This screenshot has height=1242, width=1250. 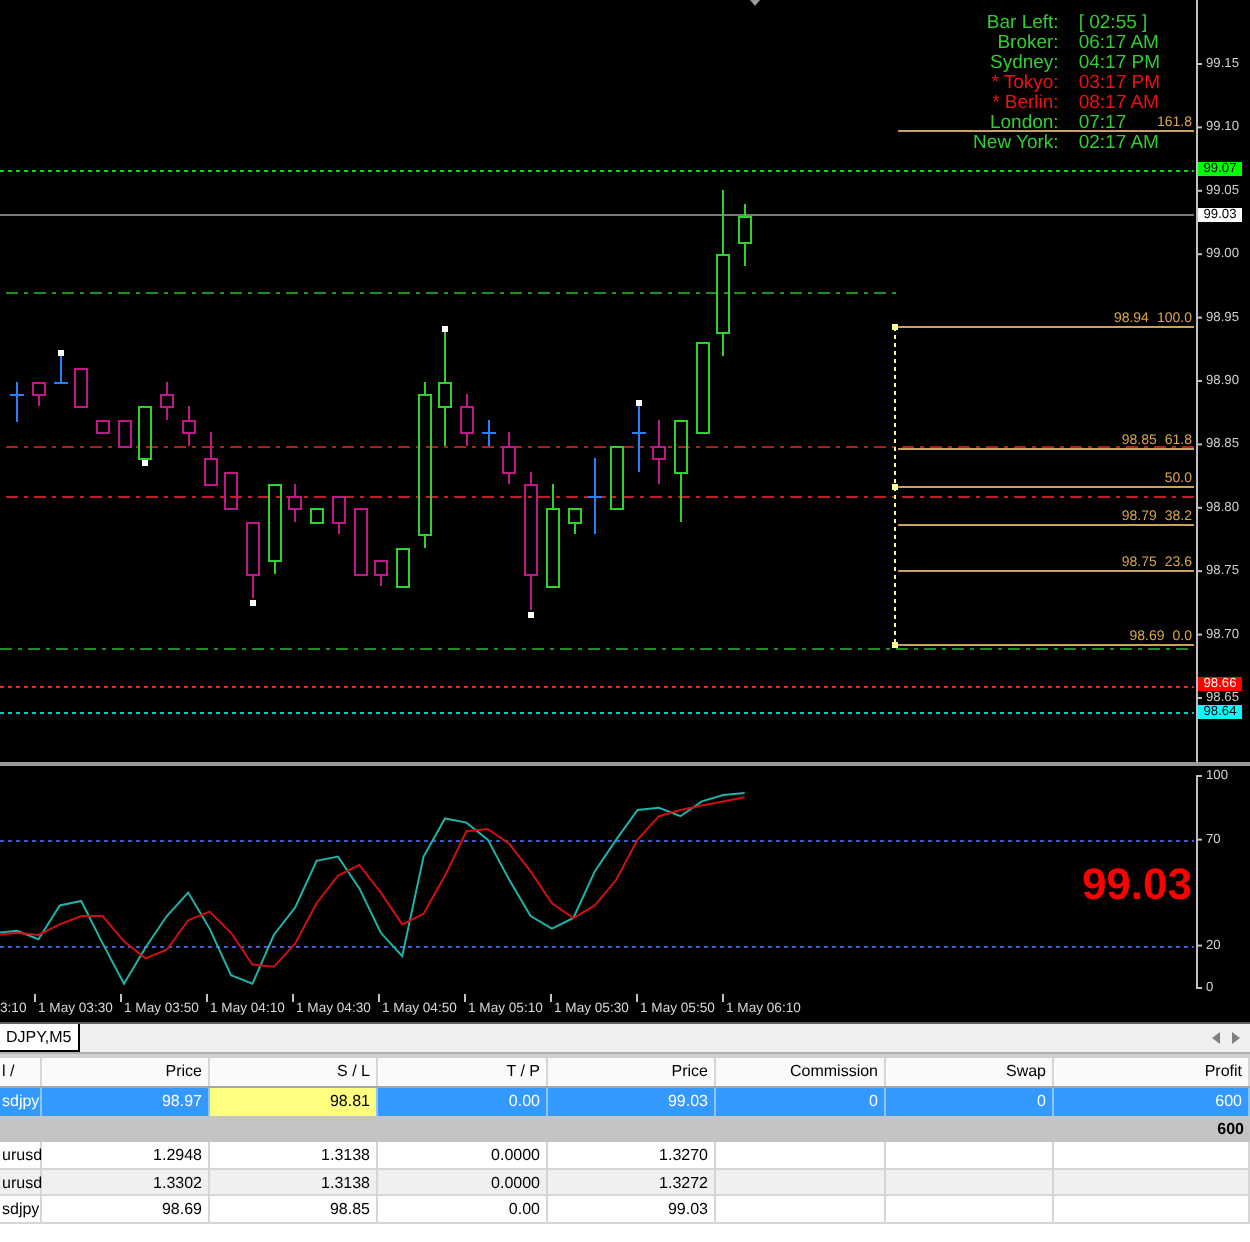 What do you see at coordinates (1119, 44) in the screenshot?
I see `clock-value: 06:17 AM` at bounding box center [1119, 44].